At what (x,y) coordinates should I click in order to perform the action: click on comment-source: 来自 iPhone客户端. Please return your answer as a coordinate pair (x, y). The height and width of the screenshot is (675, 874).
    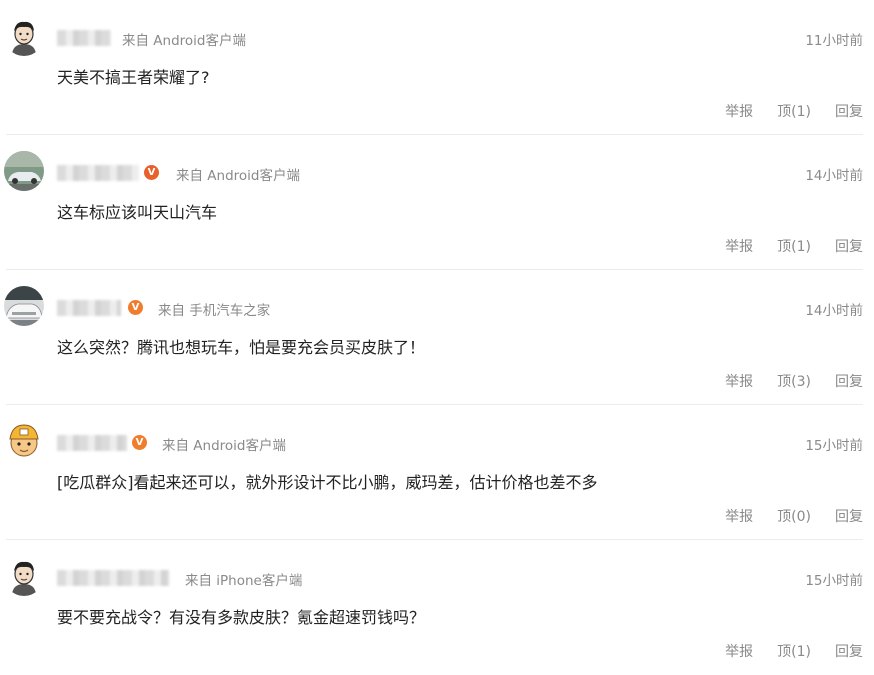
    Looking at the image, I should click on (244, 581).